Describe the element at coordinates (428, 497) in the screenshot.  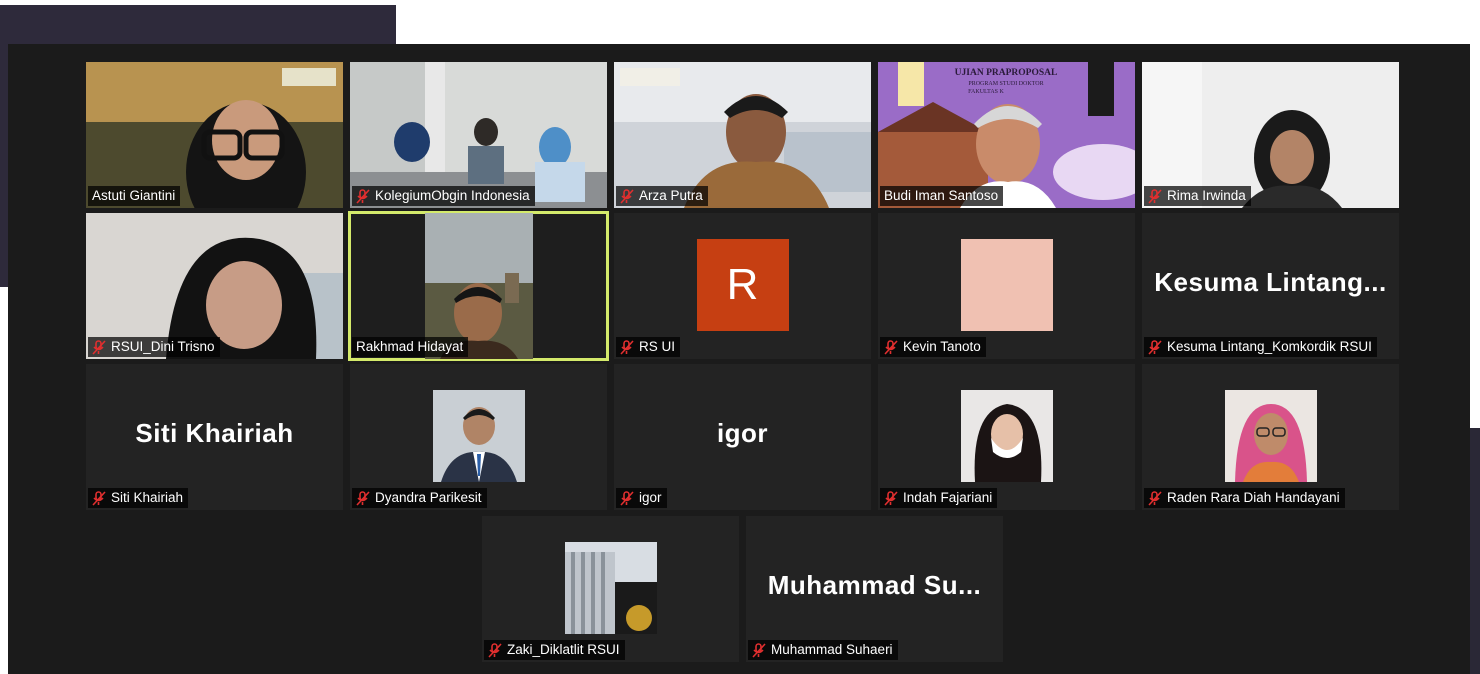
I see `participant-name: Dyandra Parikesit` at that location.